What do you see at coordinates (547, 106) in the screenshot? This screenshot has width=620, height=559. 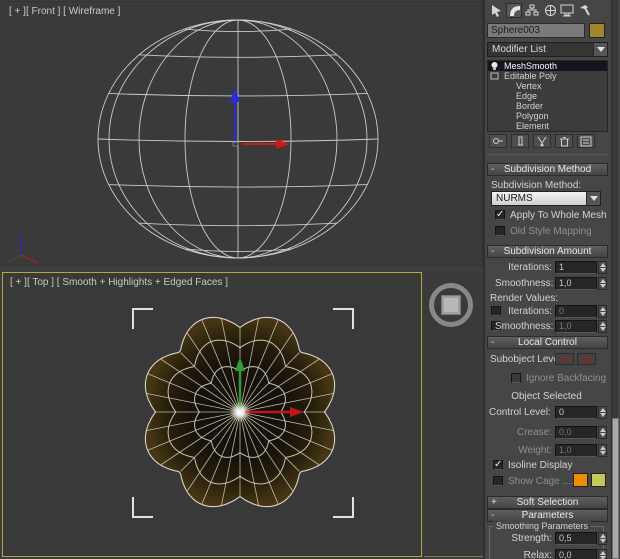 I see `stack-item-border: Border` at bounding box center [547, 106].